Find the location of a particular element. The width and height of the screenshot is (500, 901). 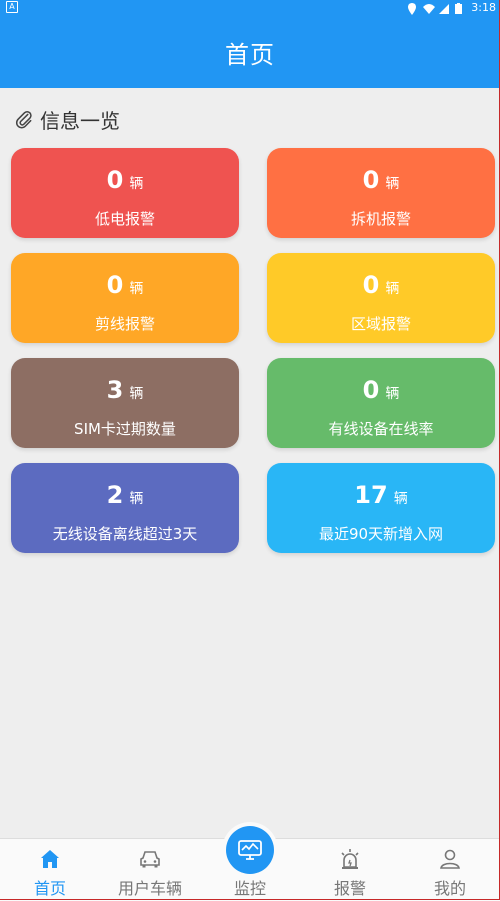

signal-icon is located at coordinates (444, 8).